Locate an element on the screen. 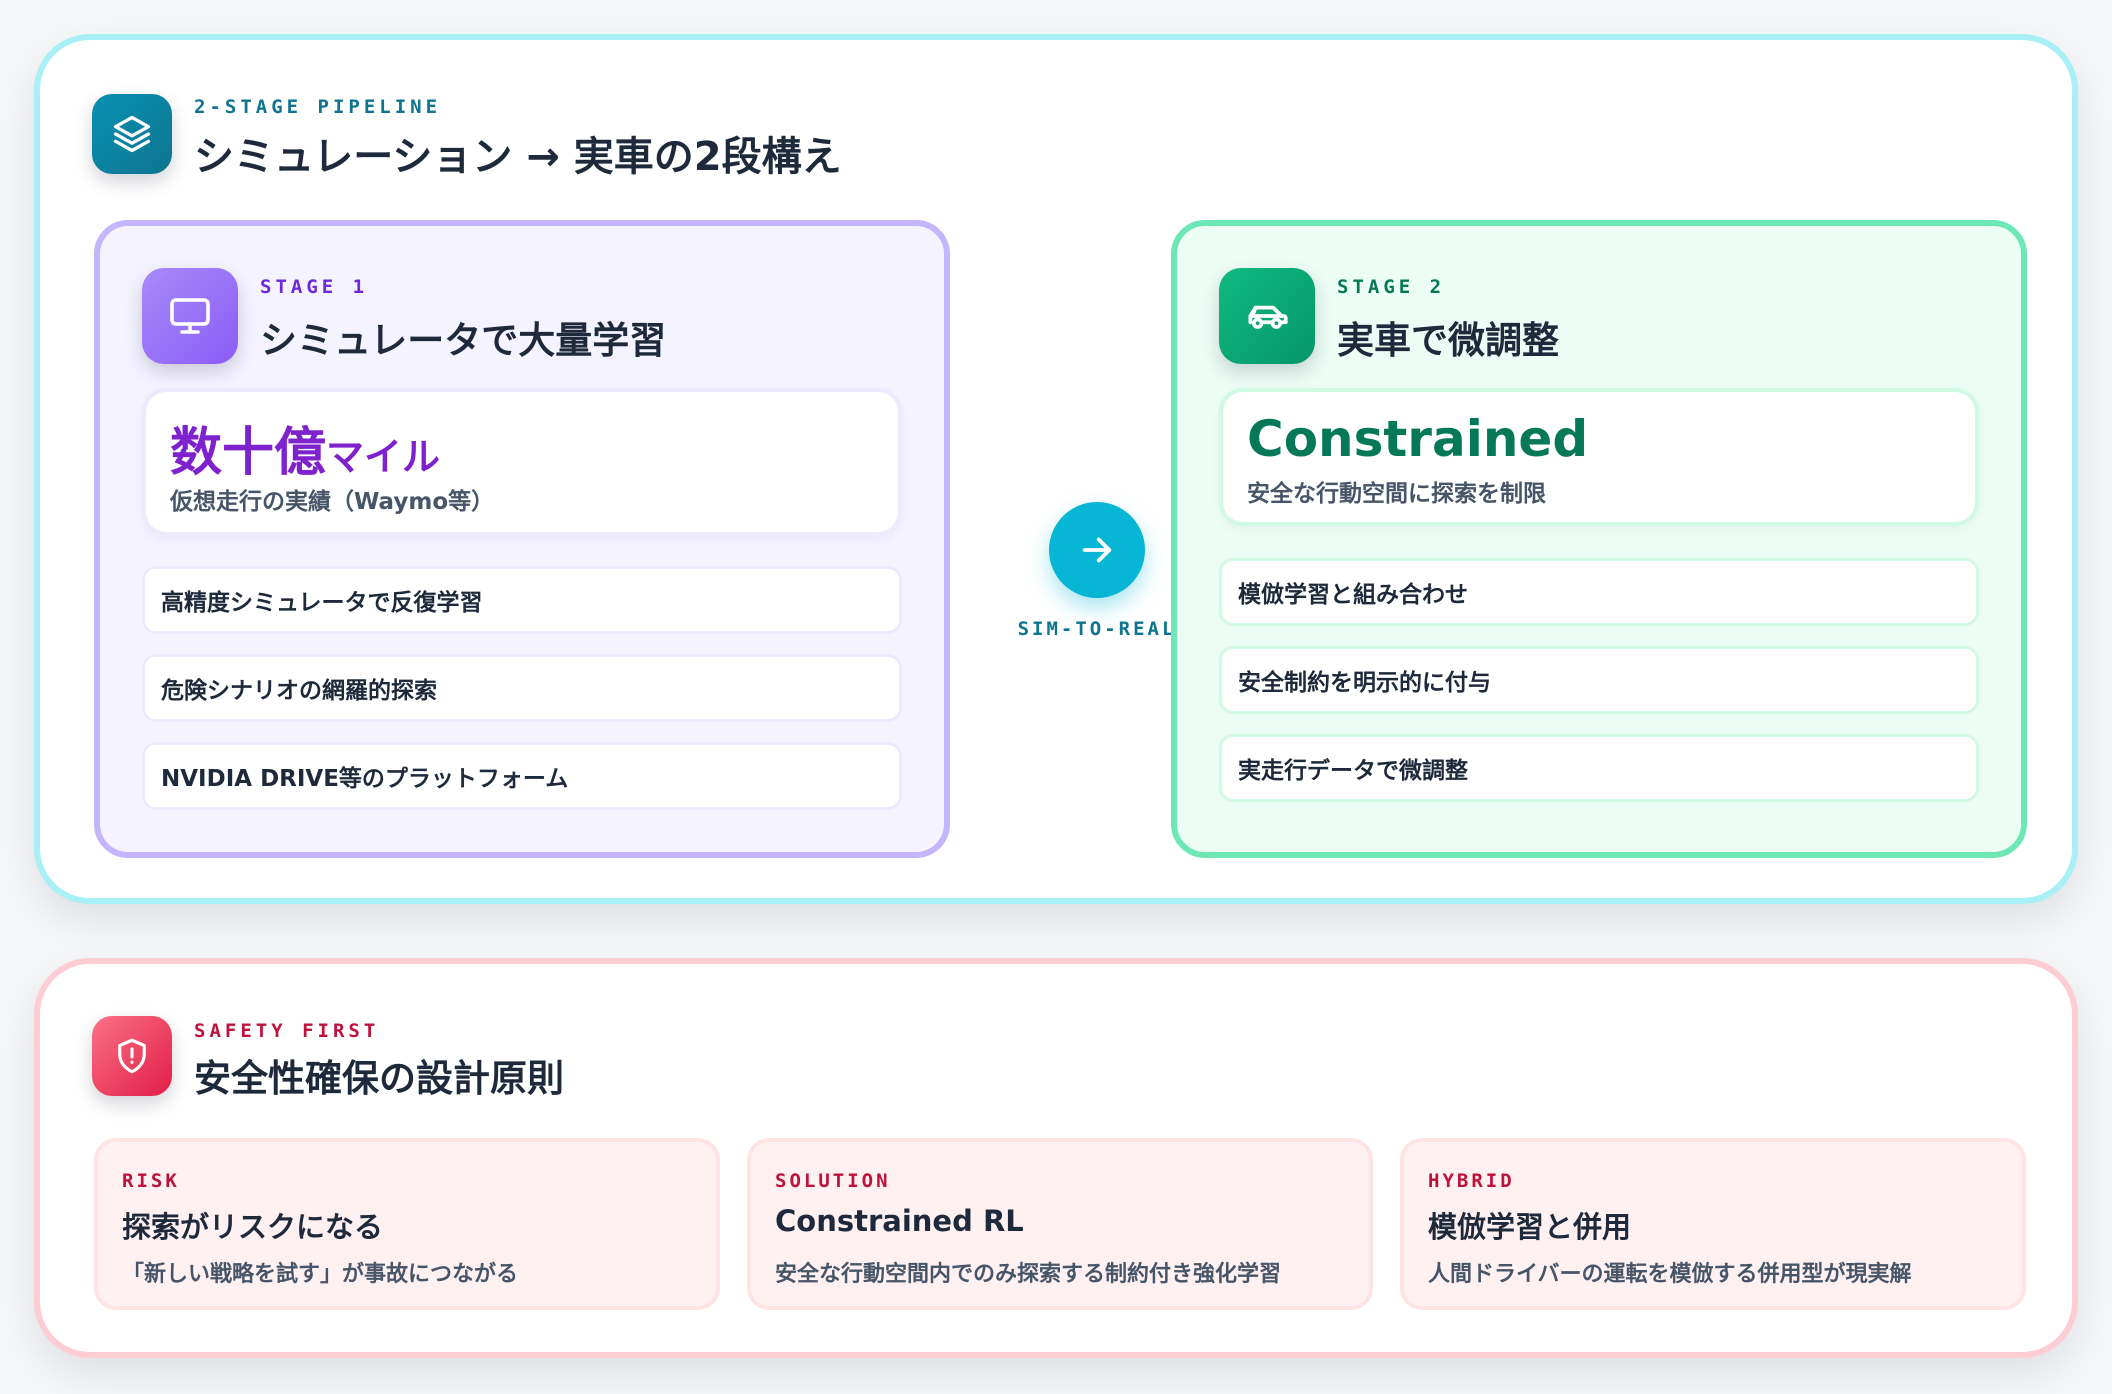 This screenshot has width=2112, height=1394. stage-2-hero-card: Constrained 安全な行動空間に探索を制限 is located at coordinates (1599, 457).